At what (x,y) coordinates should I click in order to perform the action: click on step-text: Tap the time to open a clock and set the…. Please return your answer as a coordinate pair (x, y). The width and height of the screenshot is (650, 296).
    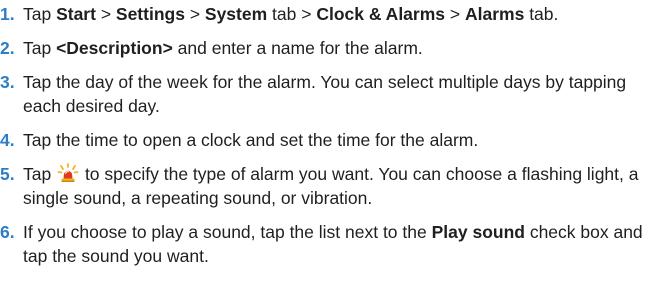
    Looking at the image, I should click on (251, 140).